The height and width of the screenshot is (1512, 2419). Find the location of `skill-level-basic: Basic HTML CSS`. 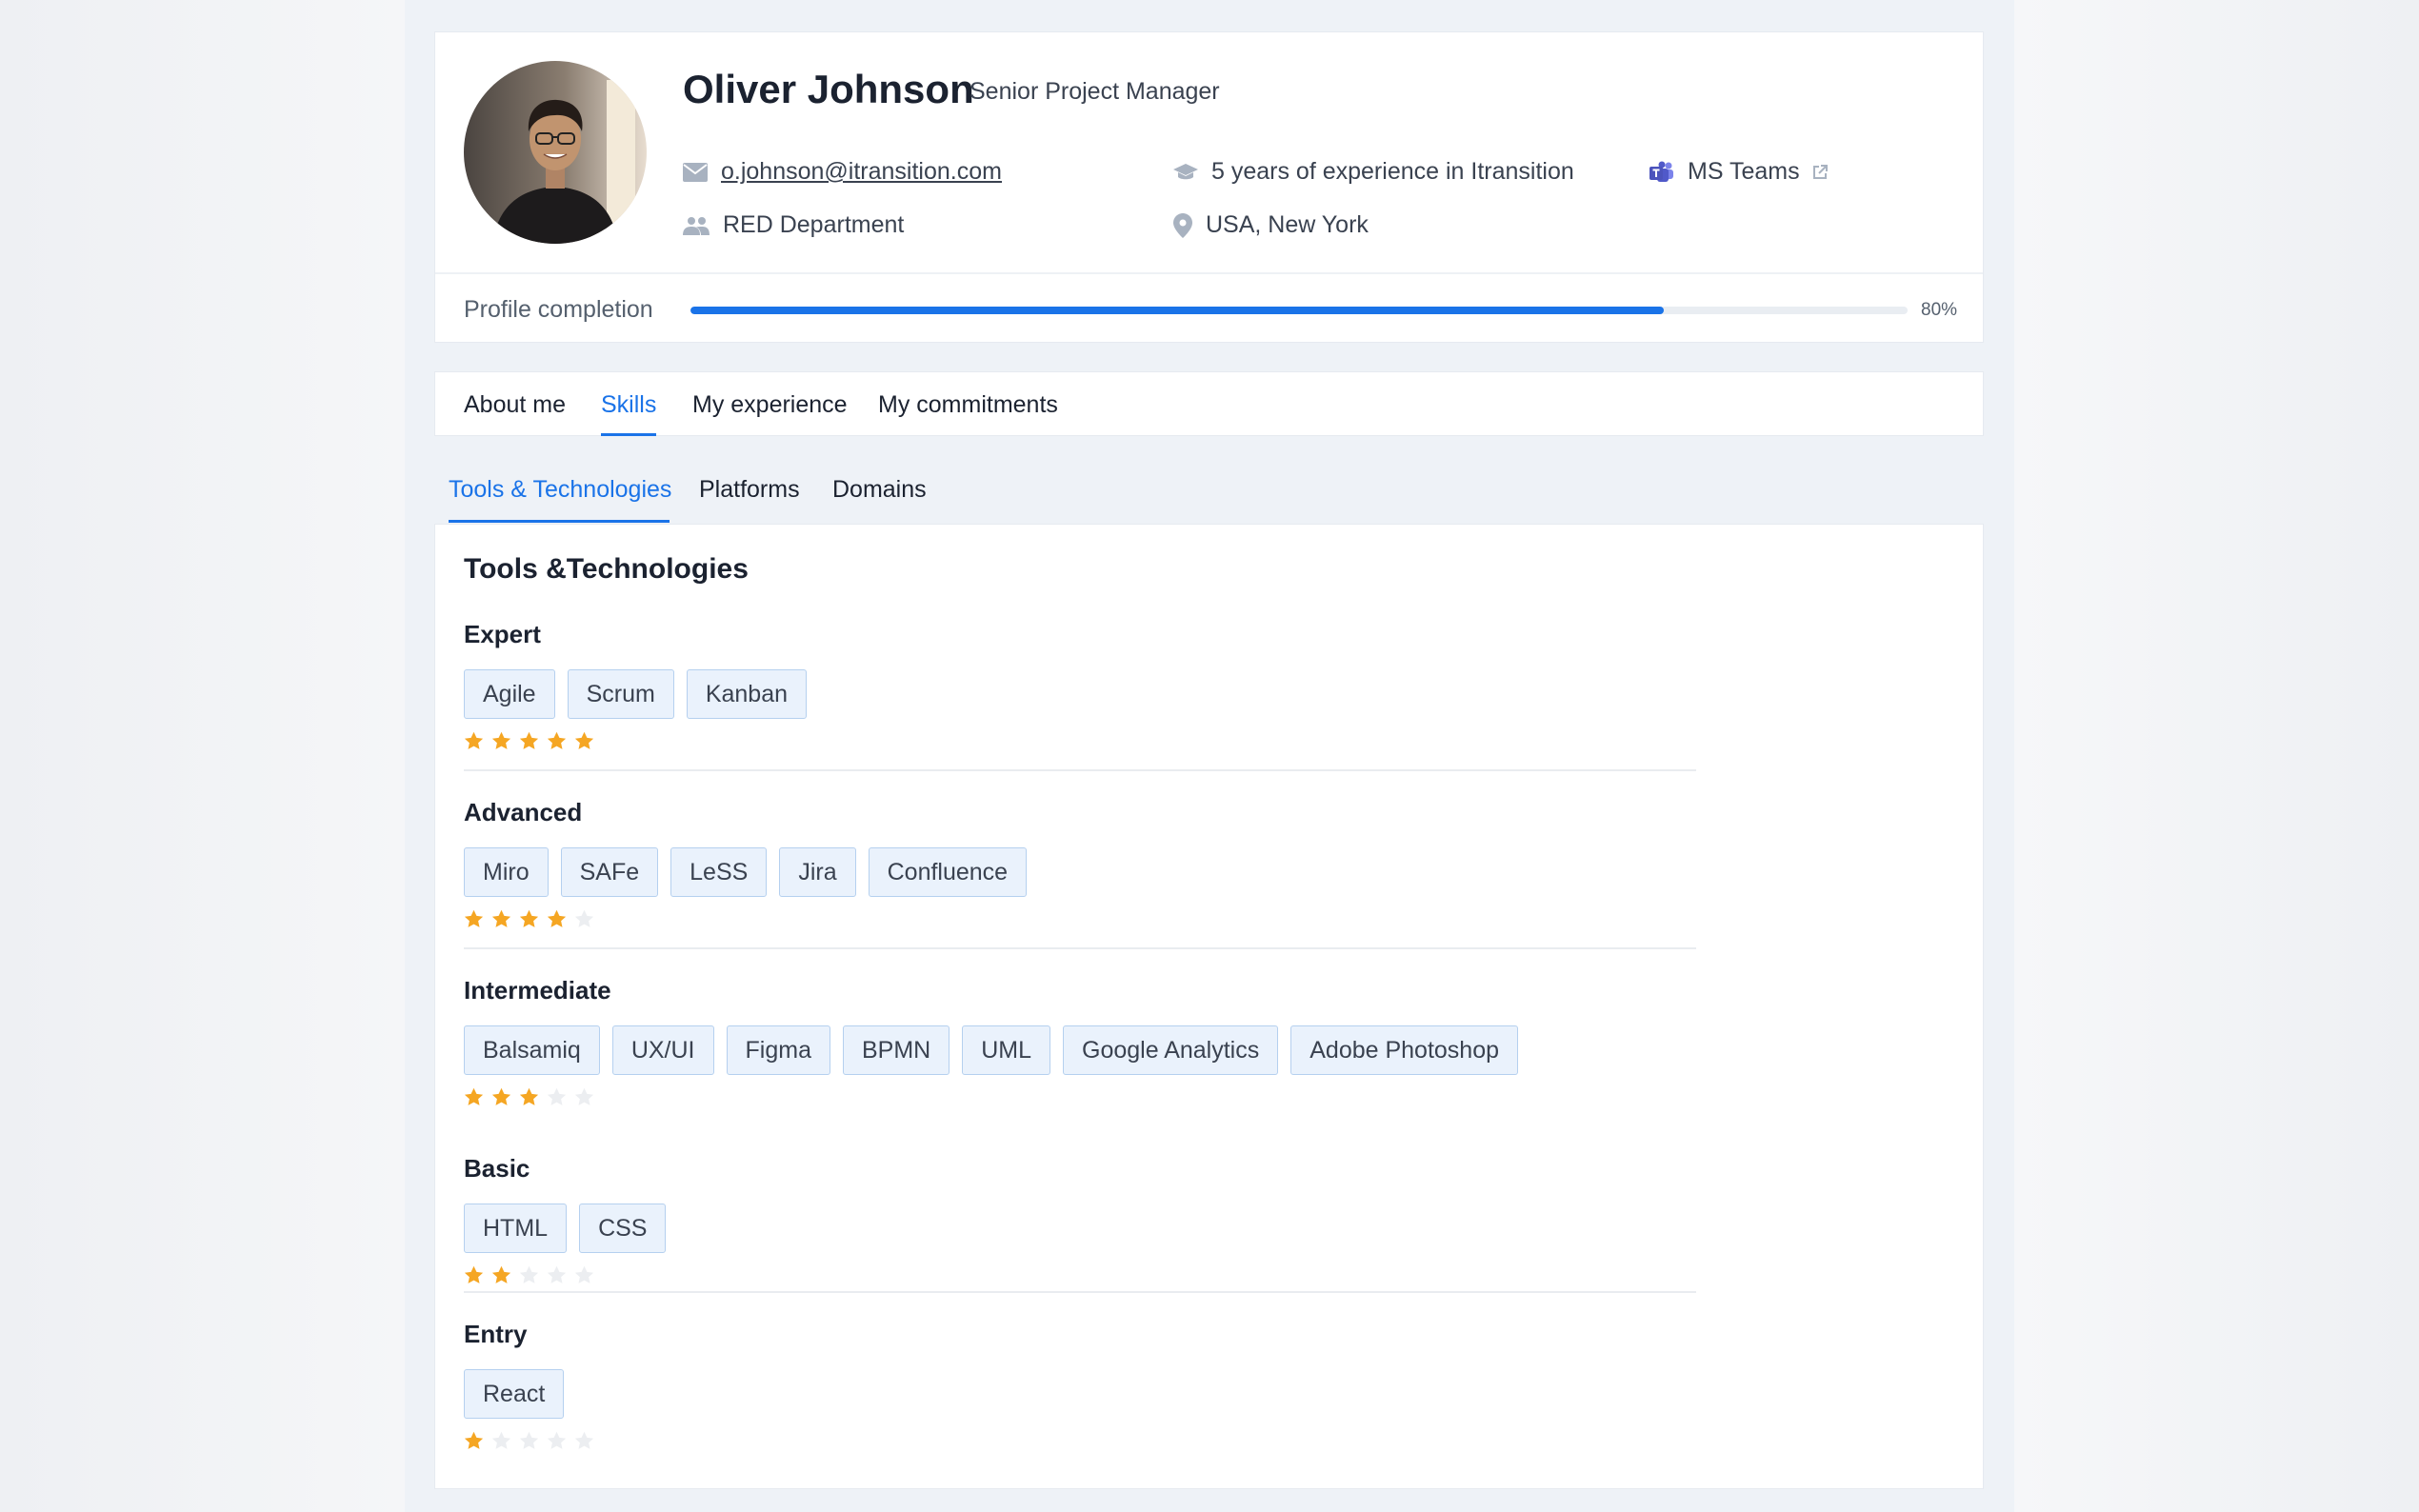

skill-level-basic: Basic HTML CSS is located at coordinates (1083, 1218).